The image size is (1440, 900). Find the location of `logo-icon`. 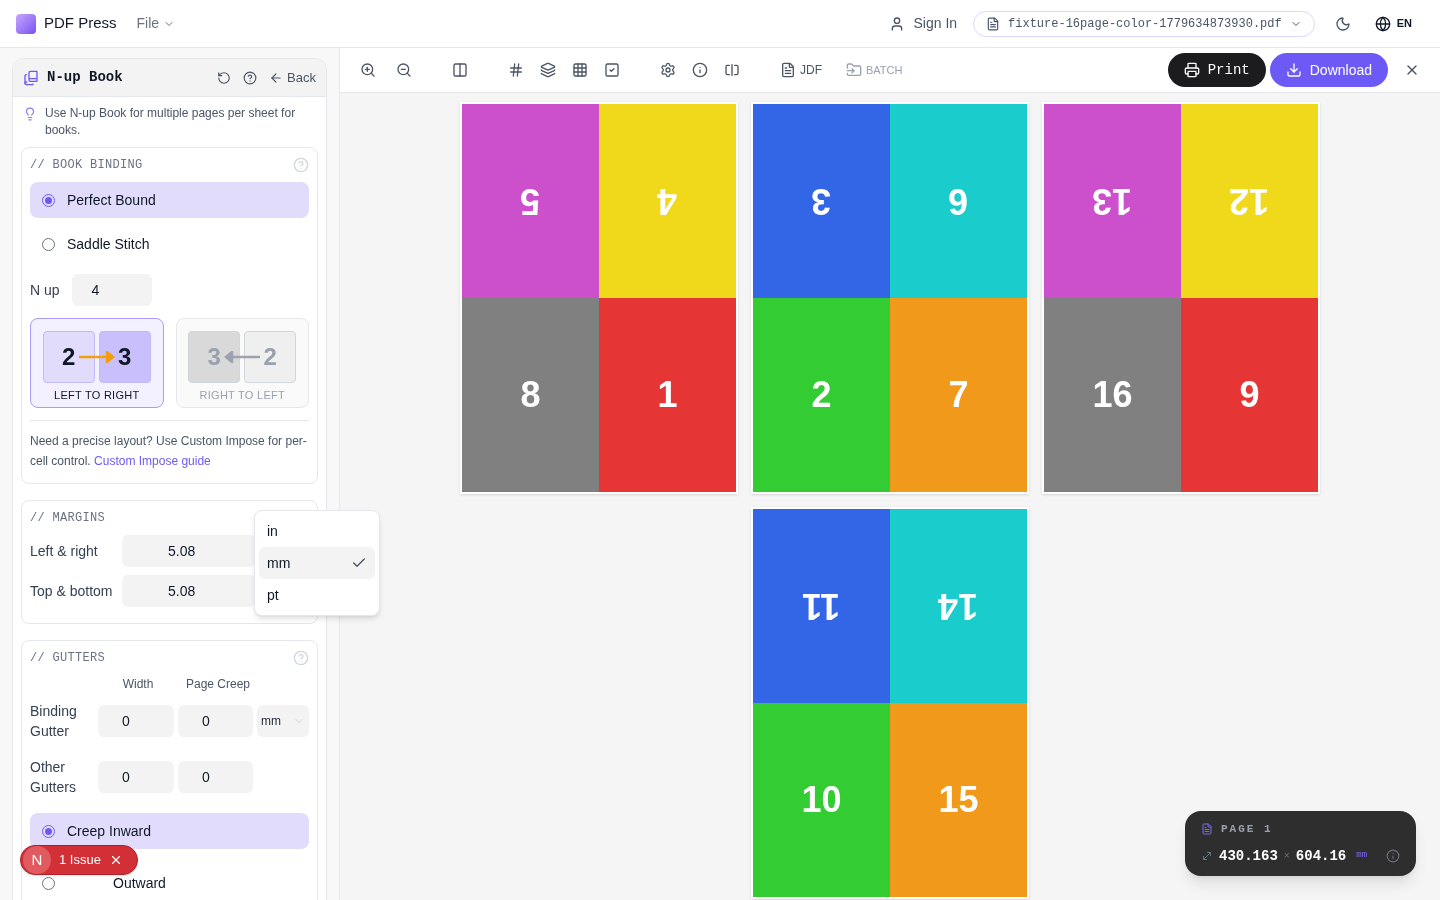

logo-icon is located at coordinates (26, 23).